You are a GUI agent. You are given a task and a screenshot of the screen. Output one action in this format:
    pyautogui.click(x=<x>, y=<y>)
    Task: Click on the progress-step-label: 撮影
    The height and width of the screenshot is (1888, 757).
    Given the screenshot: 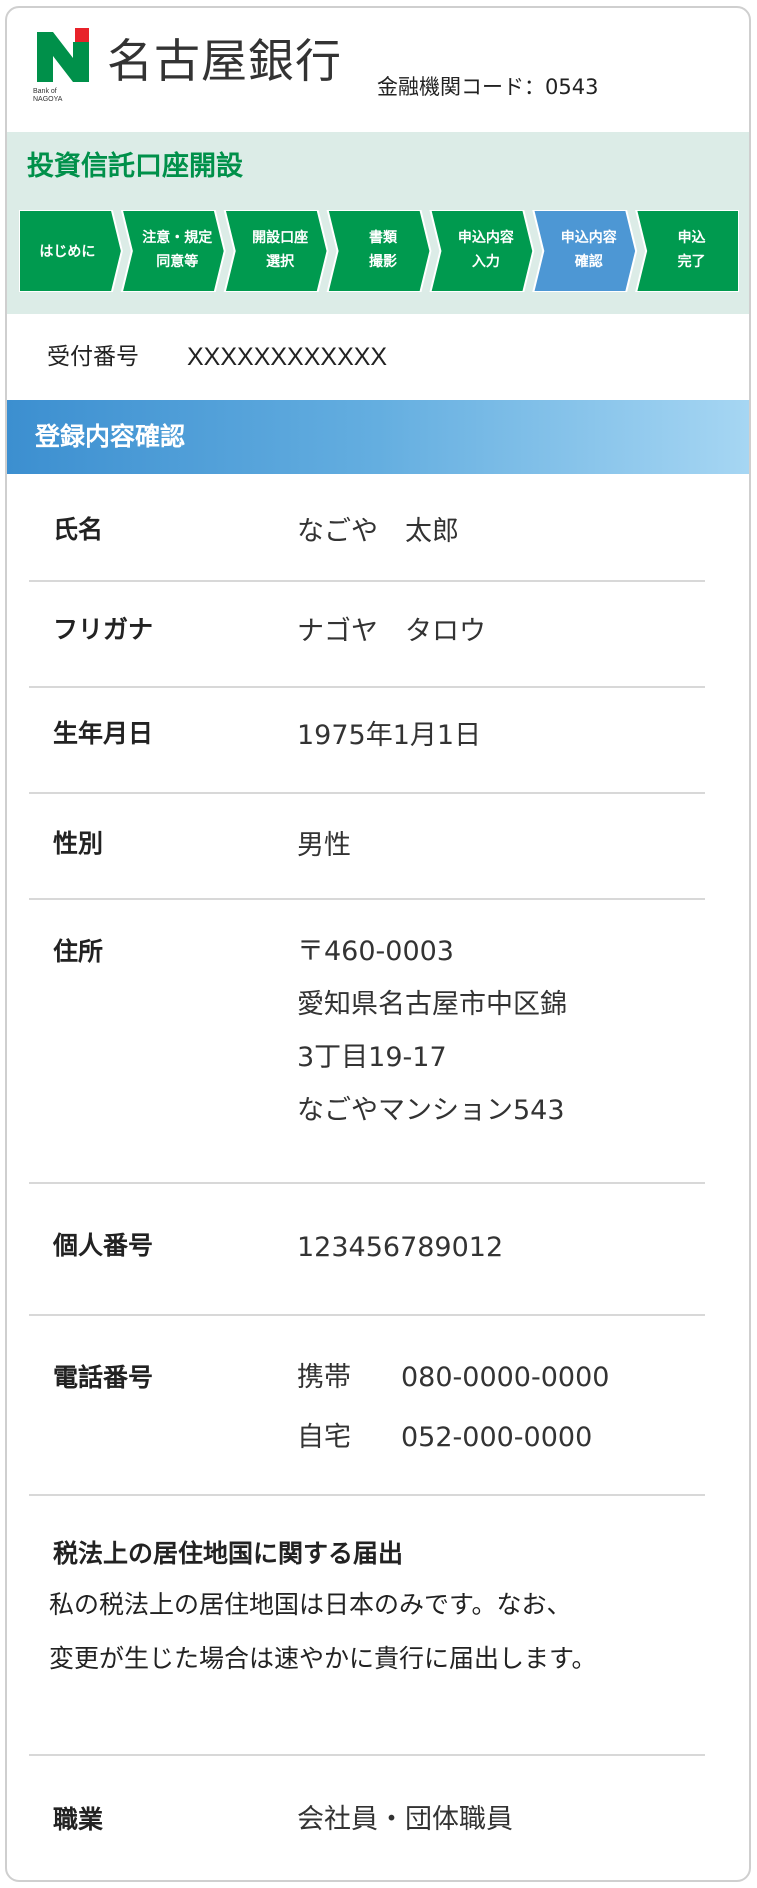 What is the action you would take?
    pyautogui.click(x=383, y=261)
    